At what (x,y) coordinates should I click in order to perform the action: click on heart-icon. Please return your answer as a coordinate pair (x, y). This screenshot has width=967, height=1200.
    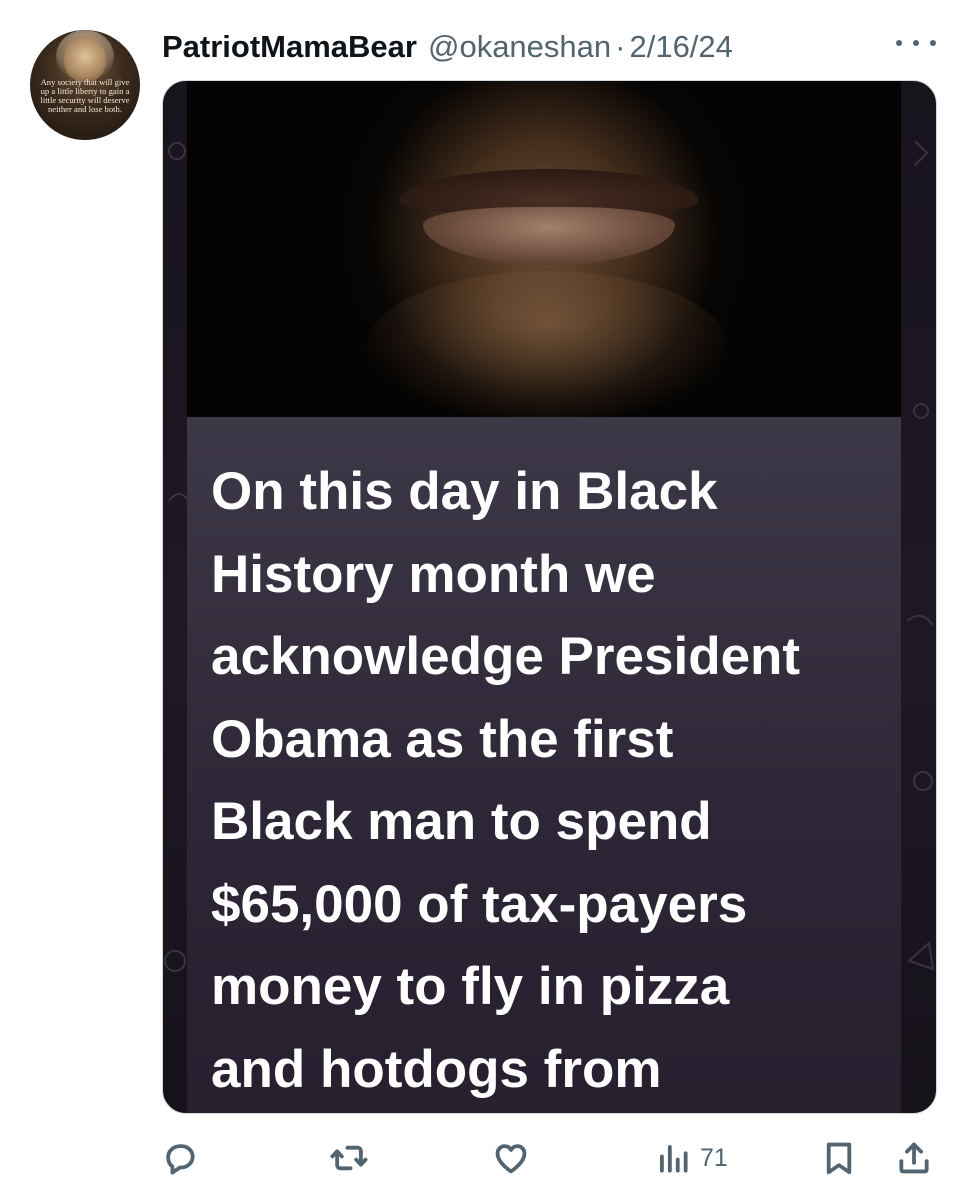
    Looking at the image, I should click on (511, 1159).